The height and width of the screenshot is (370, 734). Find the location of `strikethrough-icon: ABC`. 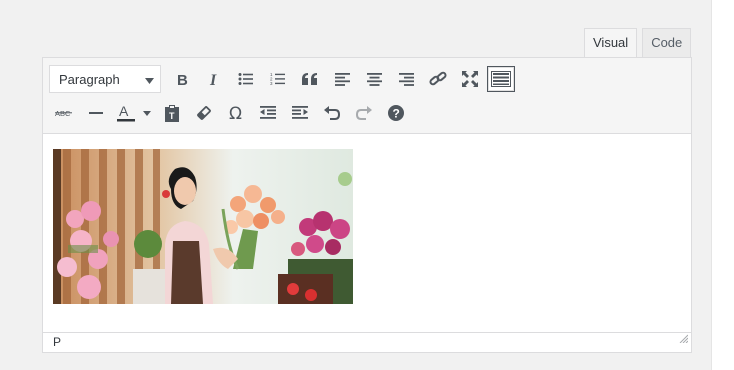

strikethrough-icon: ABC is located at coordinates (64, 113).